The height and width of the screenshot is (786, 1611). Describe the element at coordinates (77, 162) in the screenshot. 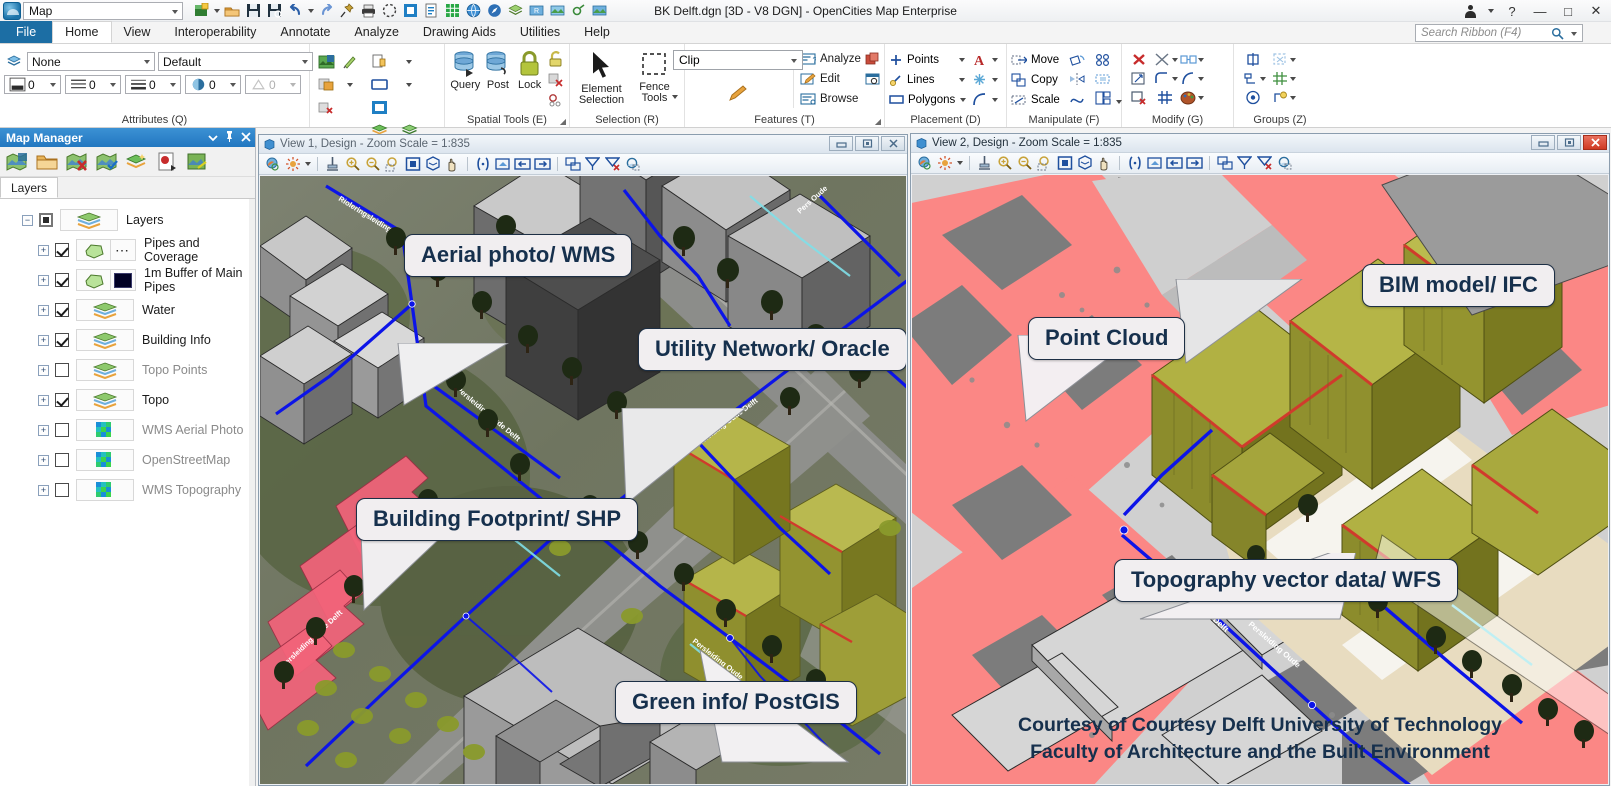

I see `remove-map-icon` at that location.